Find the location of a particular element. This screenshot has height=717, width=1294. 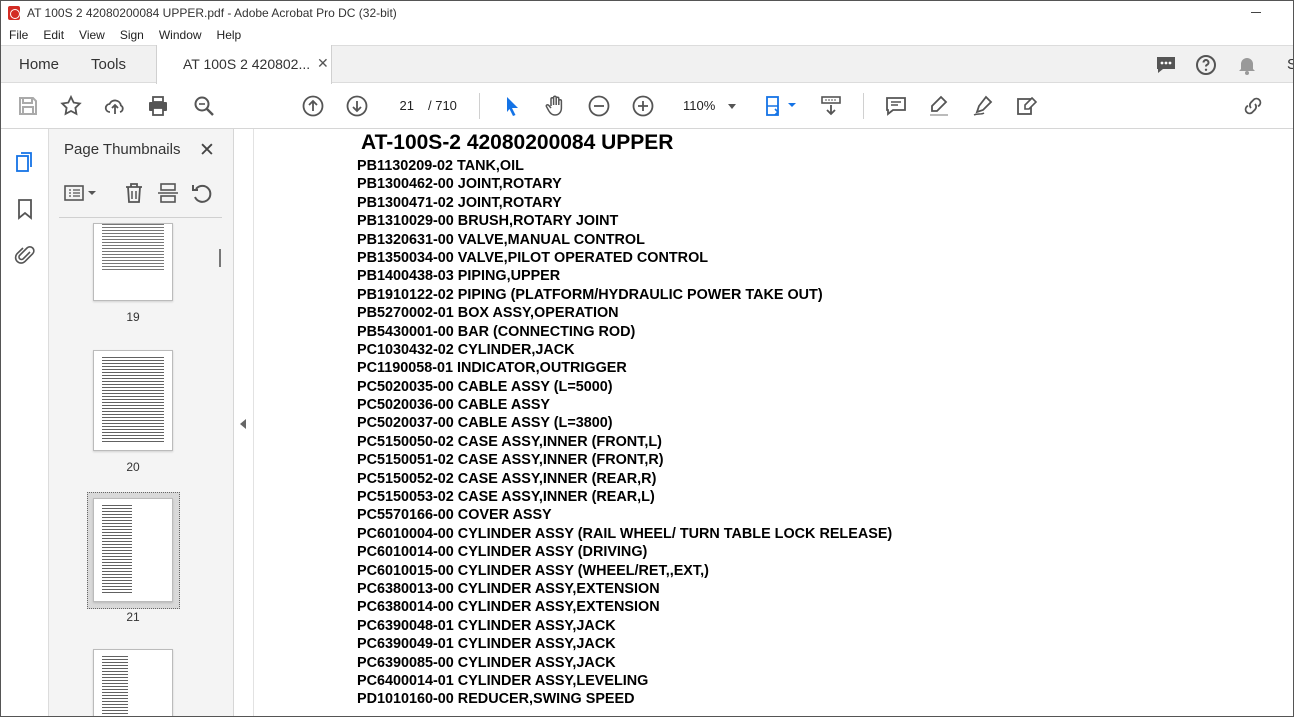

menu-view: View is located at coordinates (92, 35).